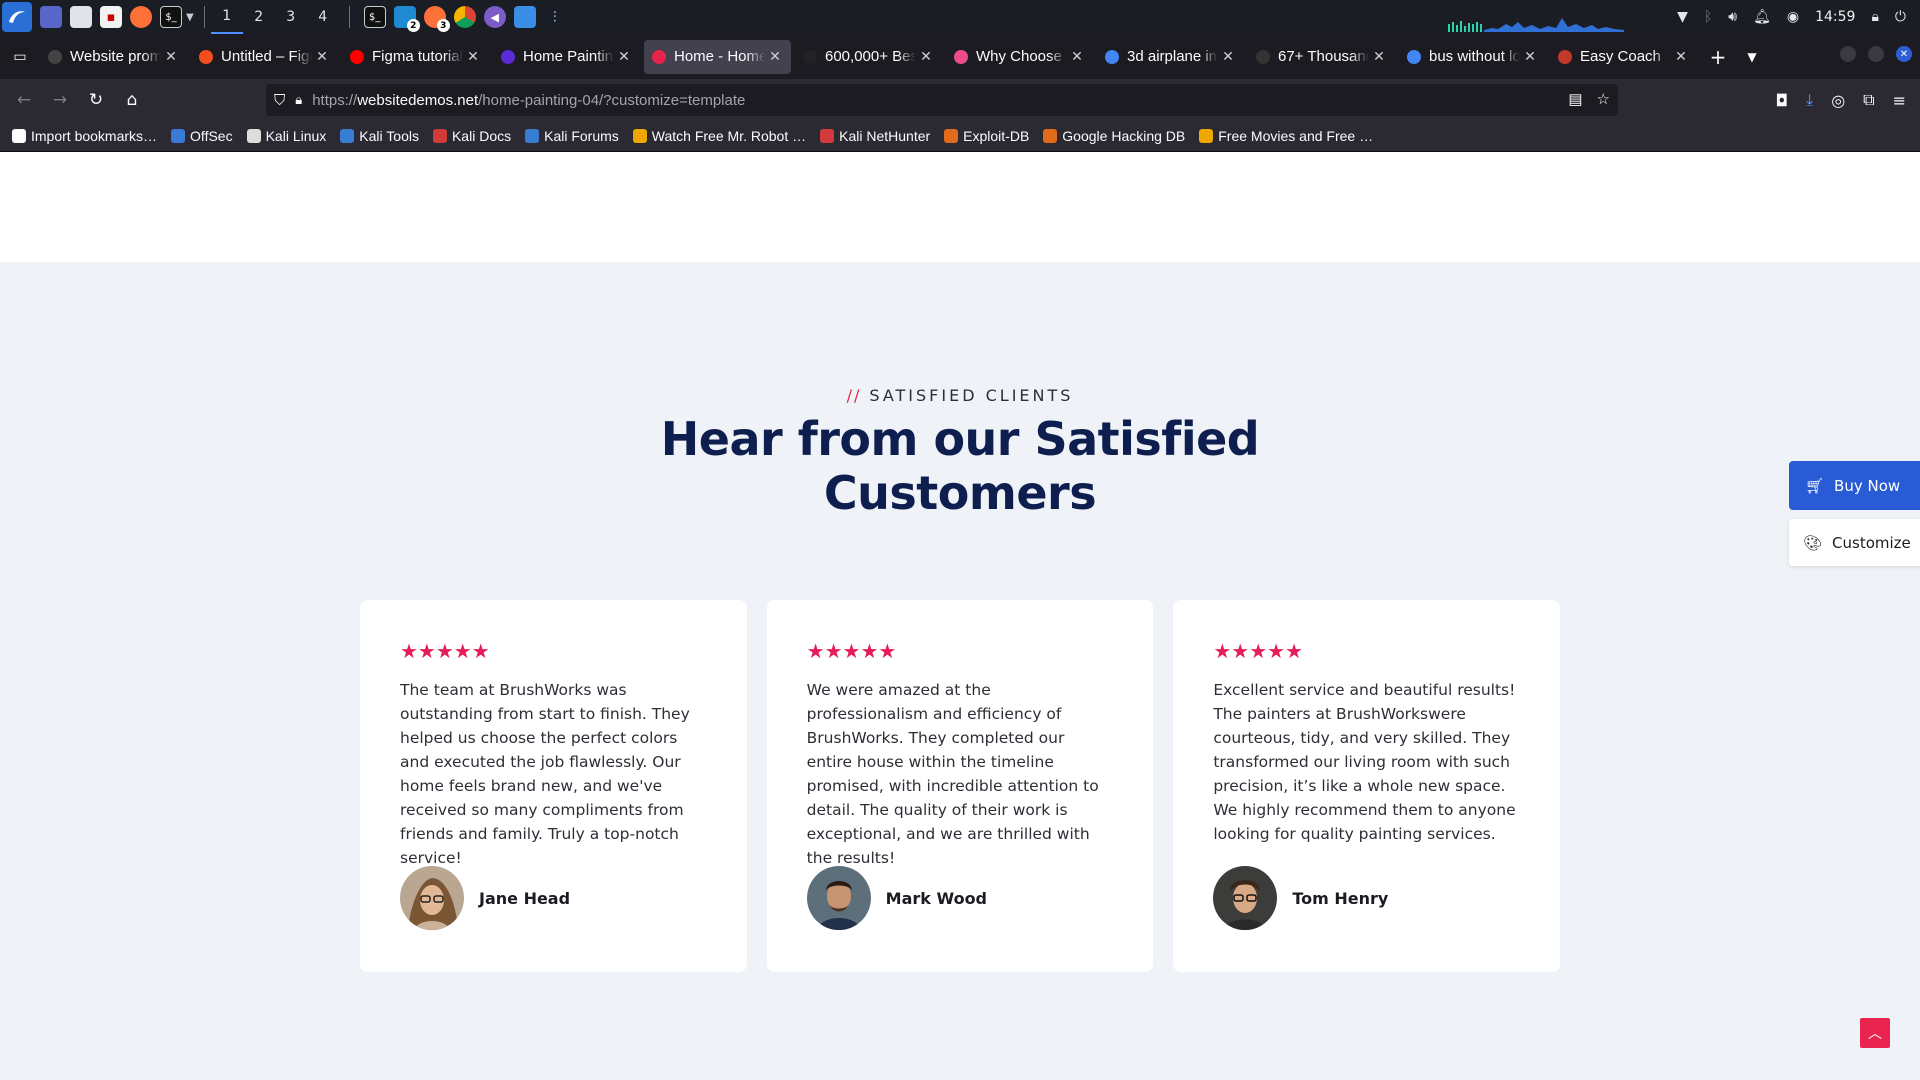  Describe the element at coordinates (1682, 17) in the screenshot. I see `wifi-icon: ▼` at that location.